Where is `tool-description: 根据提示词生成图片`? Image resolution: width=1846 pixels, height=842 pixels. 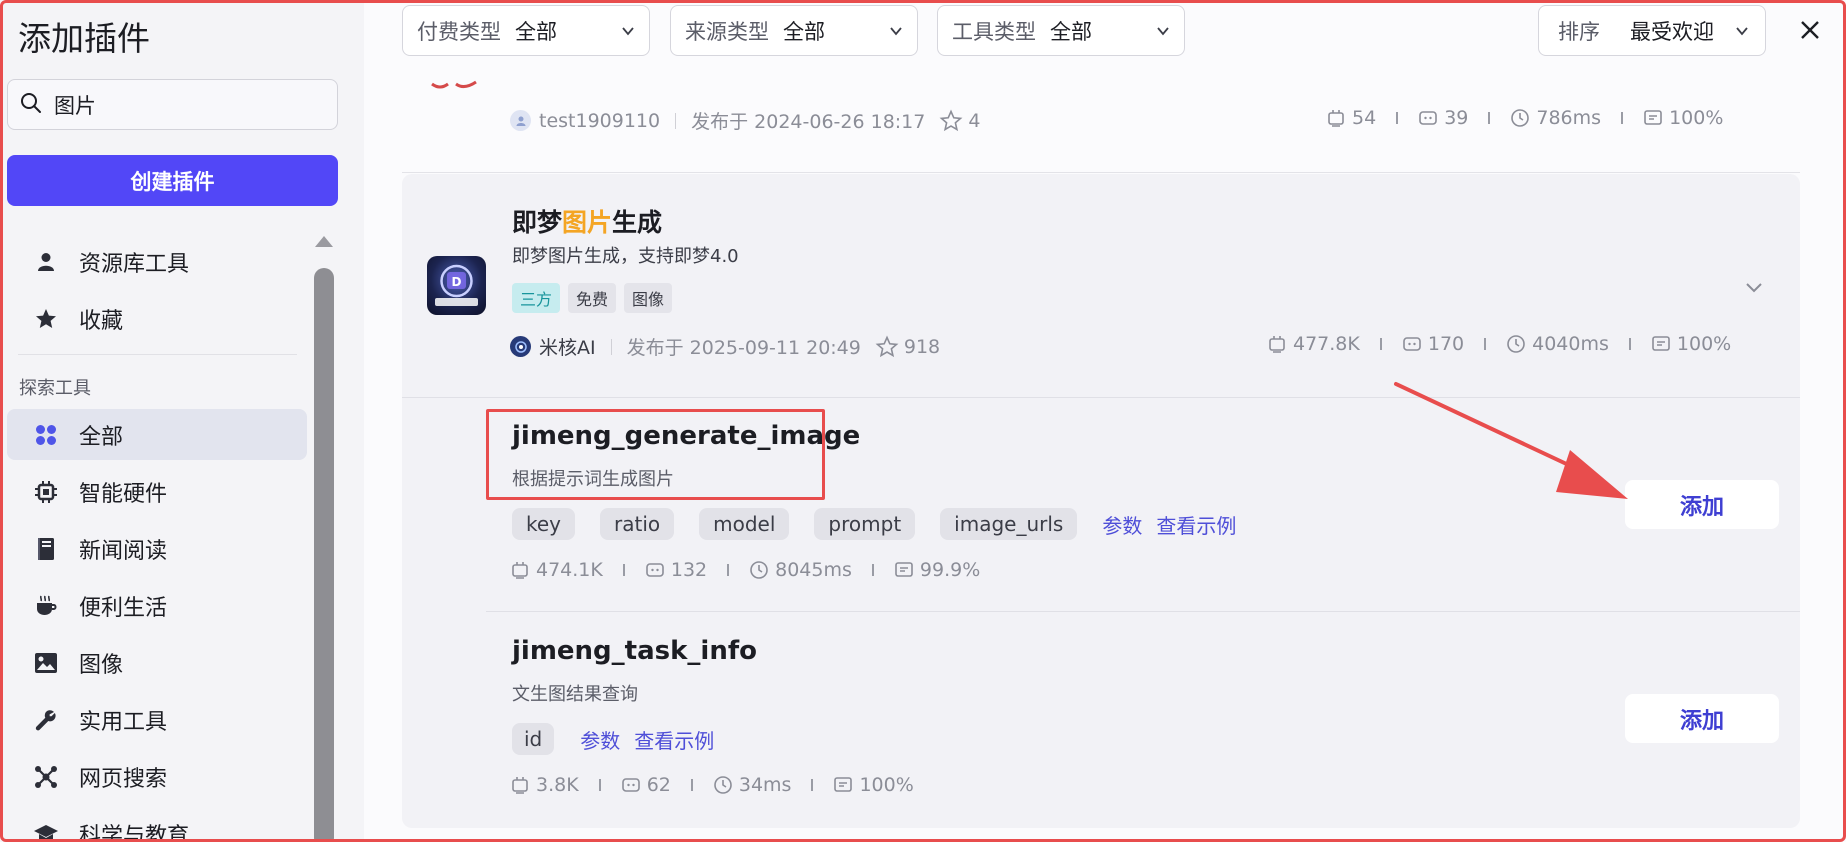
tool-description: 根据提示词生成图片 is located at coordinates (593, 479).